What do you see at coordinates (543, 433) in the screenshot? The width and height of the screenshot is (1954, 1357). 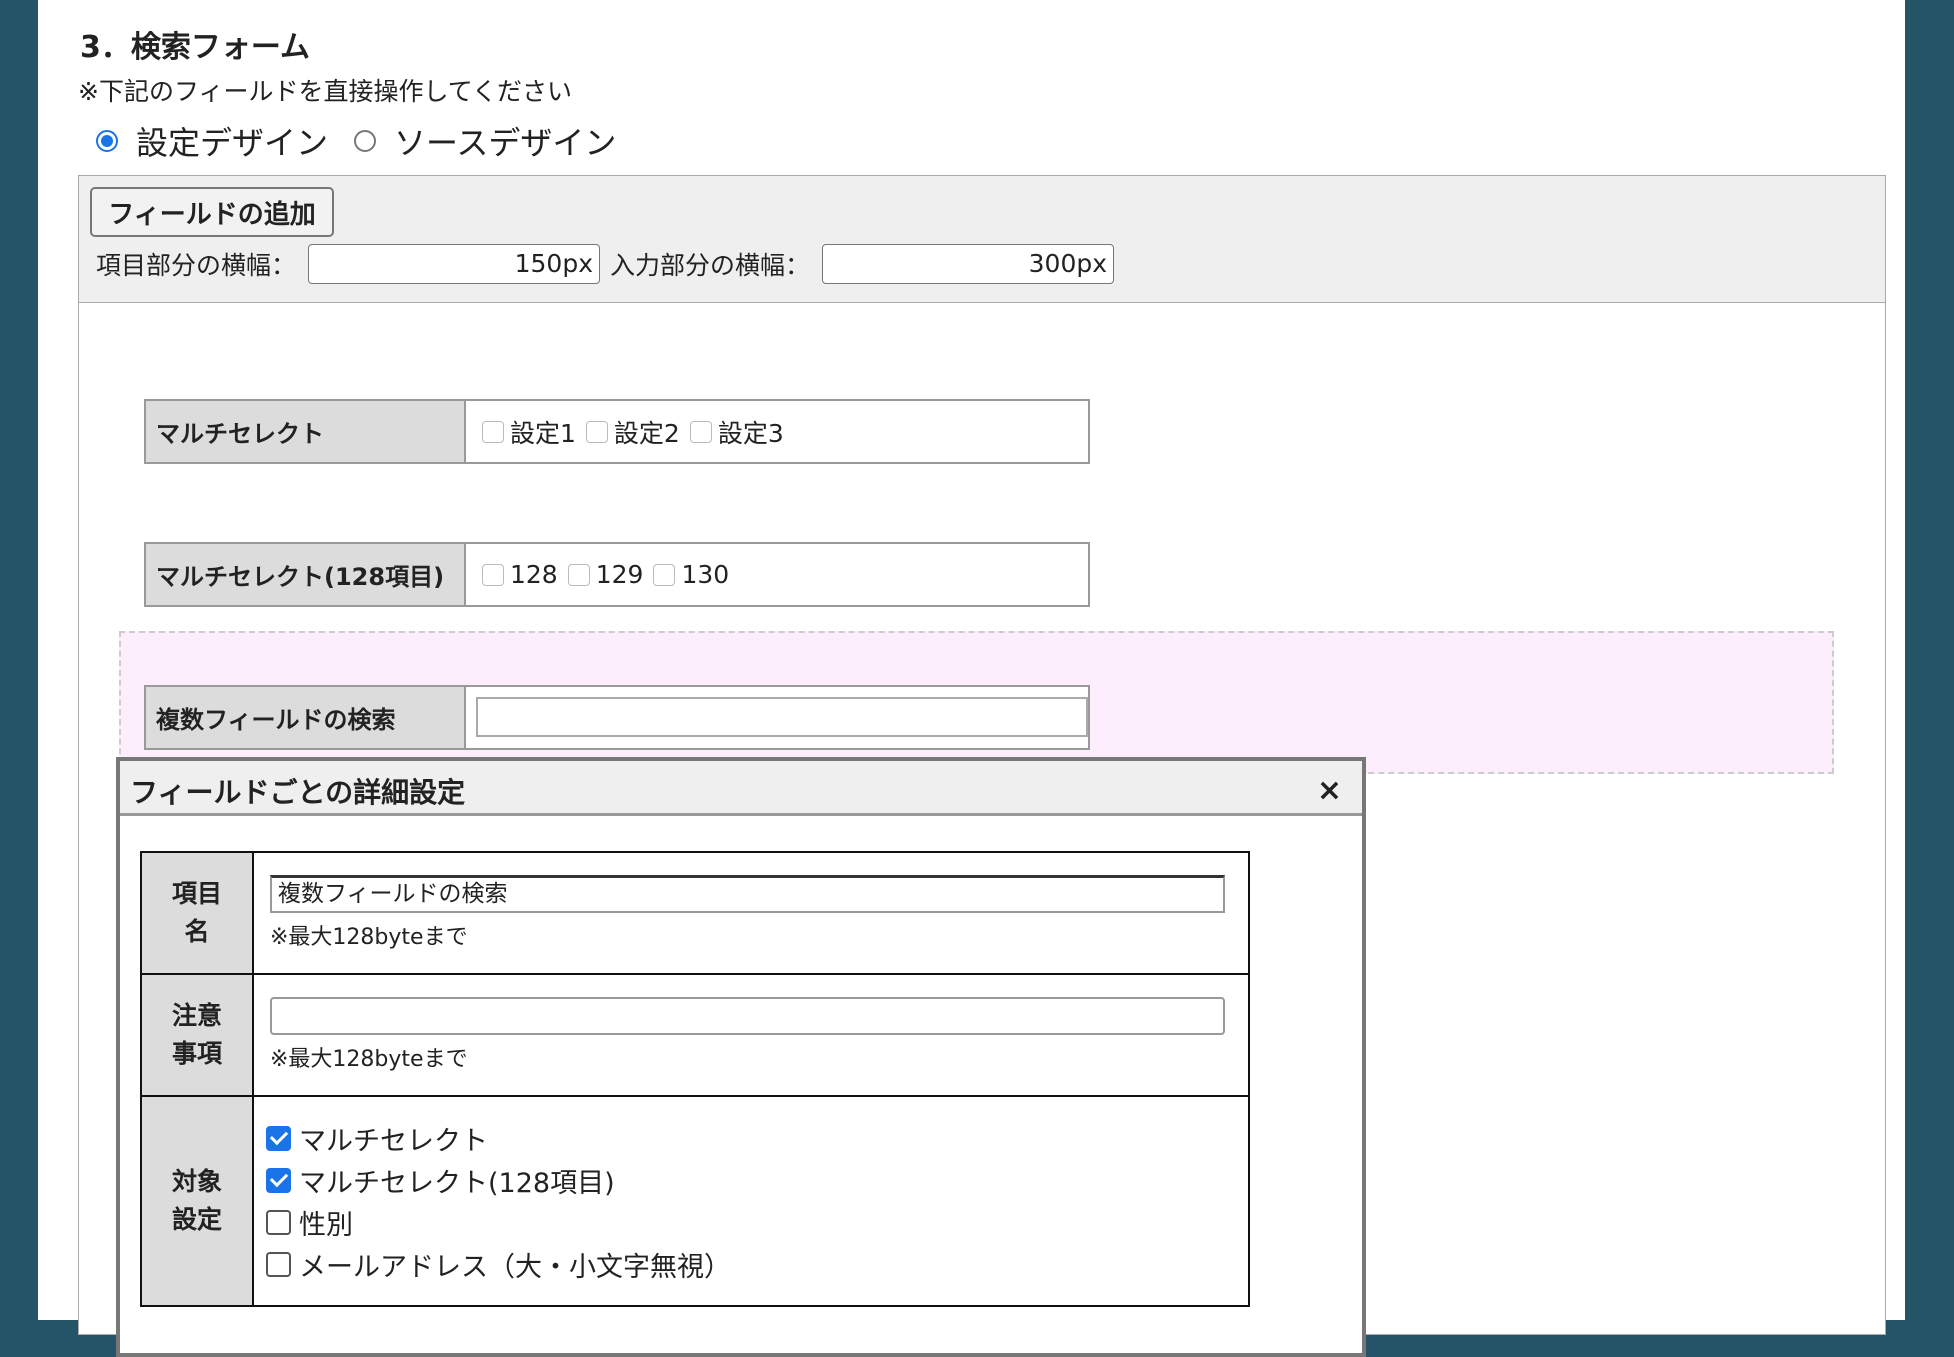 I see `option-label: 設定1` at bounding box center [543, 433].